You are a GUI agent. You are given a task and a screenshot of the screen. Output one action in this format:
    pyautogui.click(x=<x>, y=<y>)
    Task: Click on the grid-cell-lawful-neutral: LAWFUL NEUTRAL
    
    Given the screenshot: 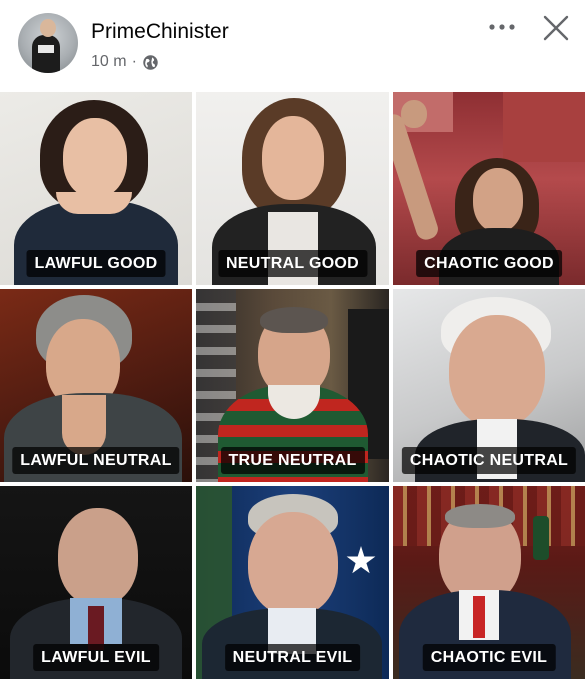 What is the action you would take?
    pyautogui.click(x=96, y=385)
    